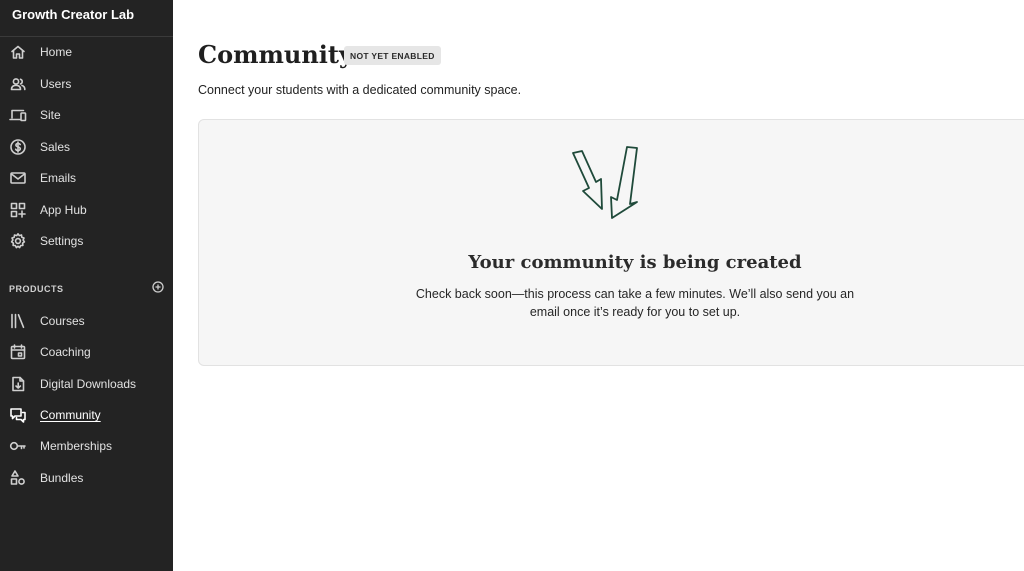  I want to click on add-product-icon, so click(158, 289).